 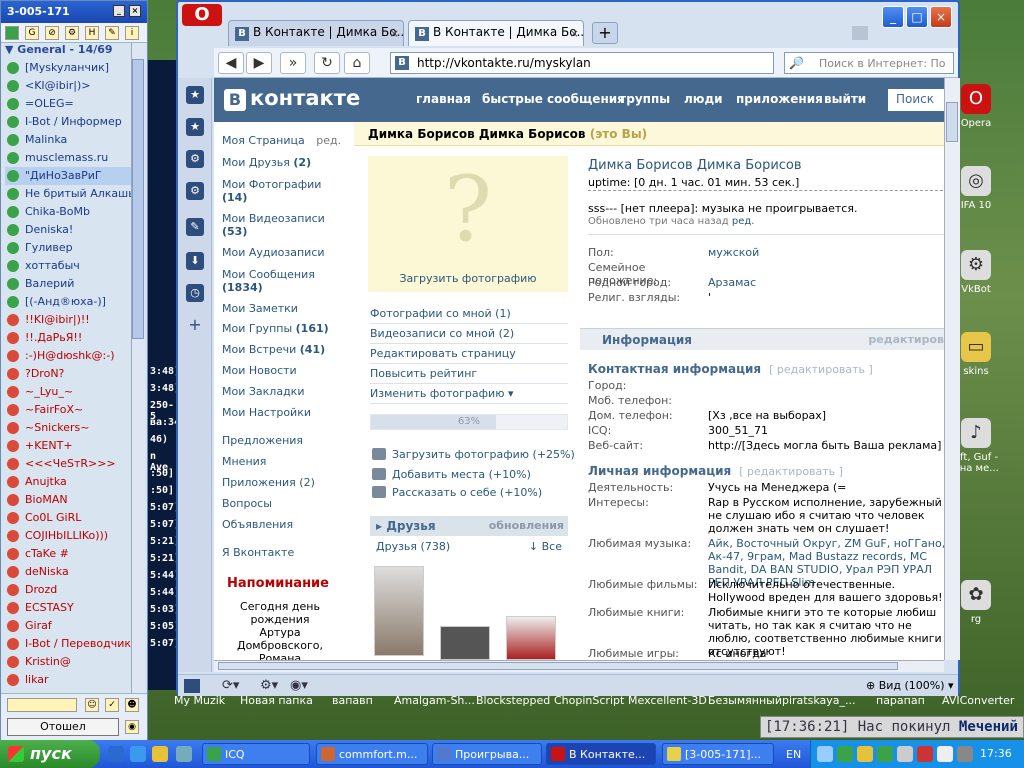 What do you see at coordinates (68, 536) in the screenshot?
I see `contact-item: COJIHbILLIKo)))` at bounding box center [68, 536].